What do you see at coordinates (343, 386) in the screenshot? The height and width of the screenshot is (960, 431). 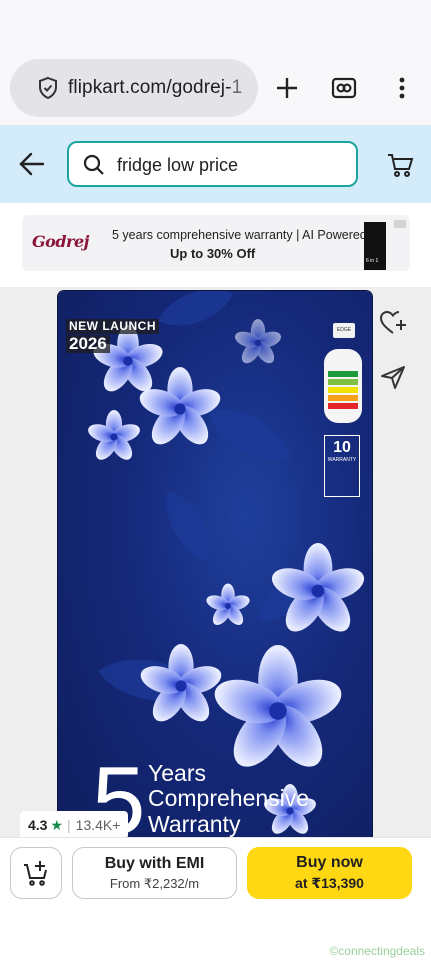 I see `energy-rating-label` at bounding box center [343, 386].